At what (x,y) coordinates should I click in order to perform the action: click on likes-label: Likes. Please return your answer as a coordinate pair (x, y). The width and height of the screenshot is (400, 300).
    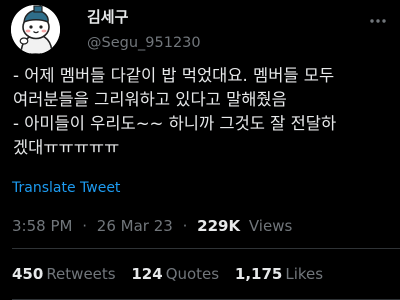
    Looking at the image, I should click on (304, 274).